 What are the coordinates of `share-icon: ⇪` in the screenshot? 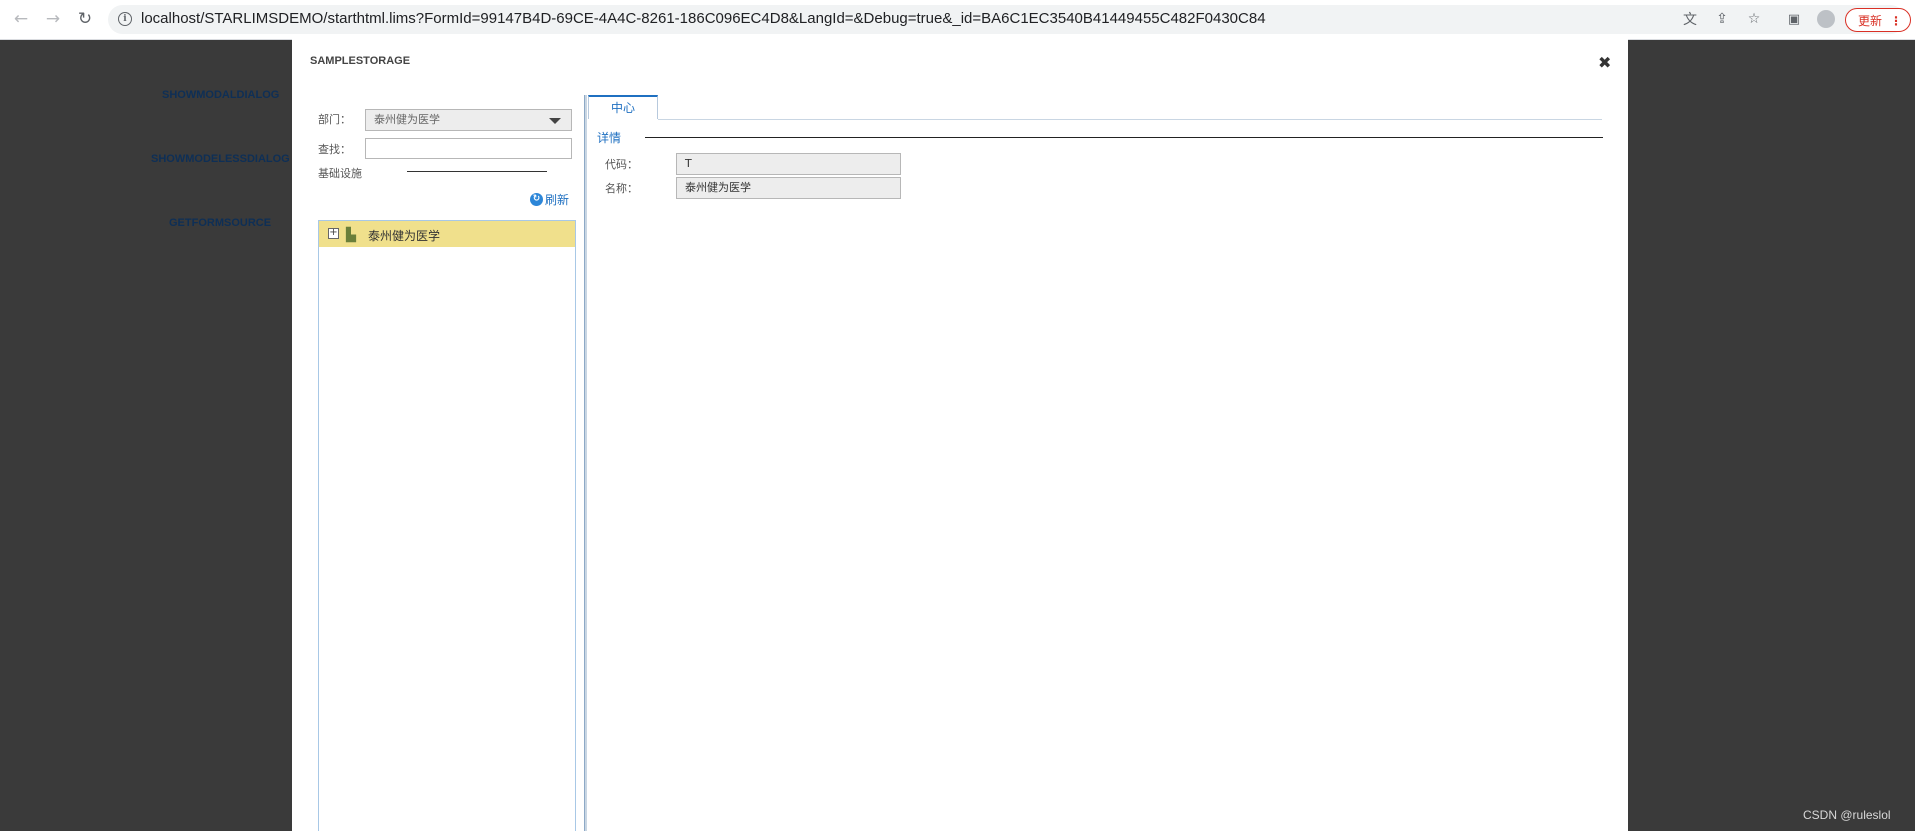 It's located at (1722, 19).